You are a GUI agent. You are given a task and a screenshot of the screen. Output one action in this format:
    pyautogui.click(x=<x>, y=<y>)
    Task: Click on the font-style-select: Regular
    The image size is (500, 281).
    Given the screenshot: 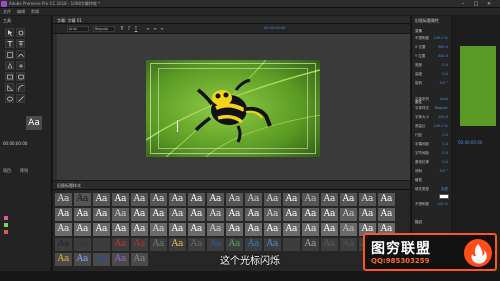 What is the action you would take?
    pyautogui.click(x=104, y=29)
    